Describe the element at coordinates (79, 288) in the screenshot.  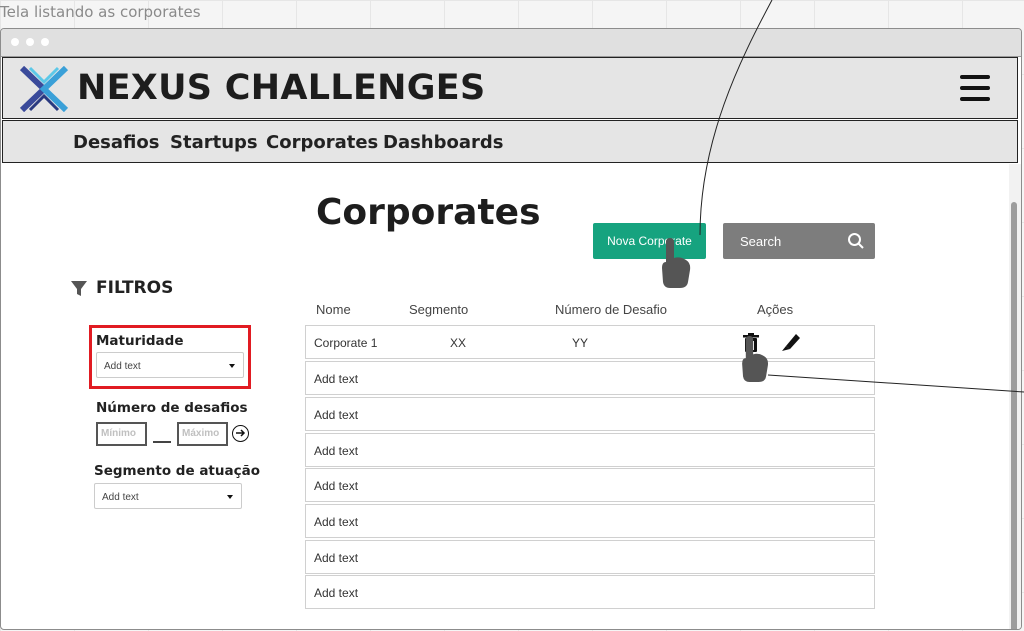
I see `filter-icon` at that location.